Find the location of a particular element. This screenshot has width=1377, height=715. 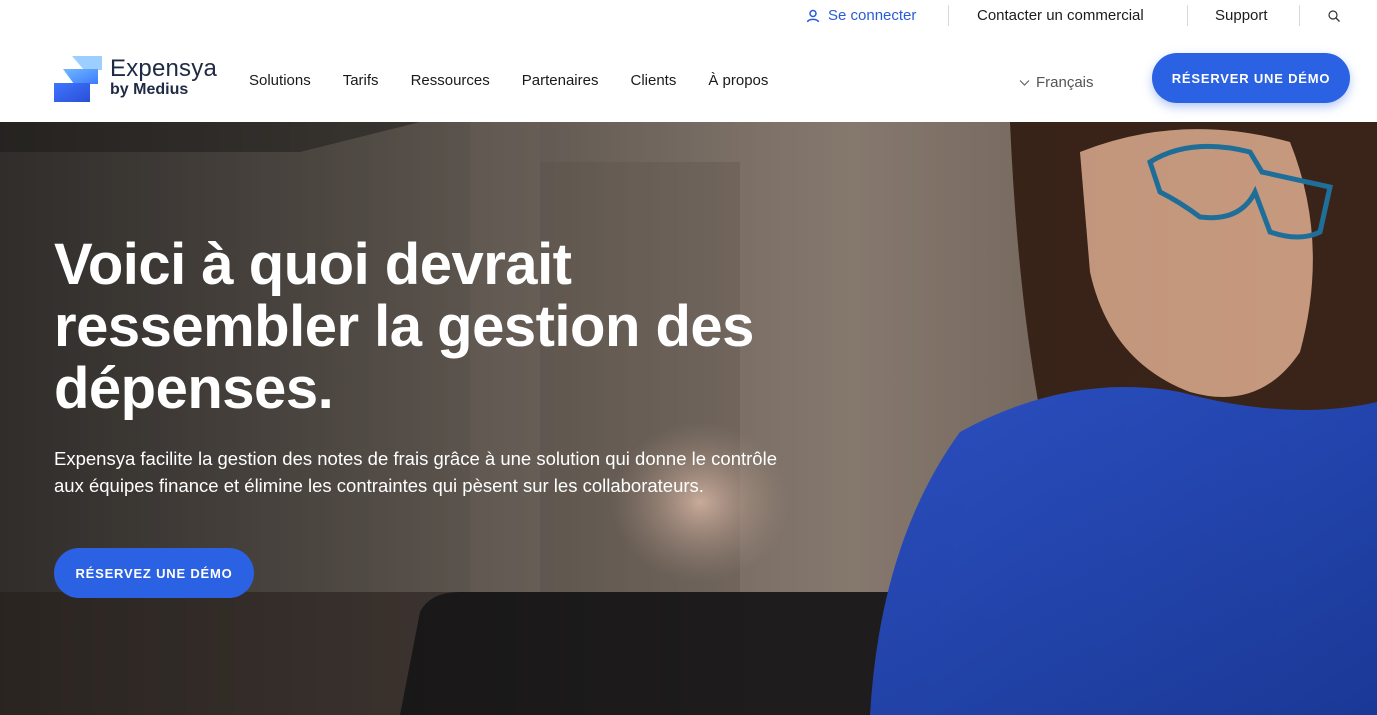

hero-book-demo-button: RÉSERVEZ UNE DÉMO is located at coordinates (154, 573).